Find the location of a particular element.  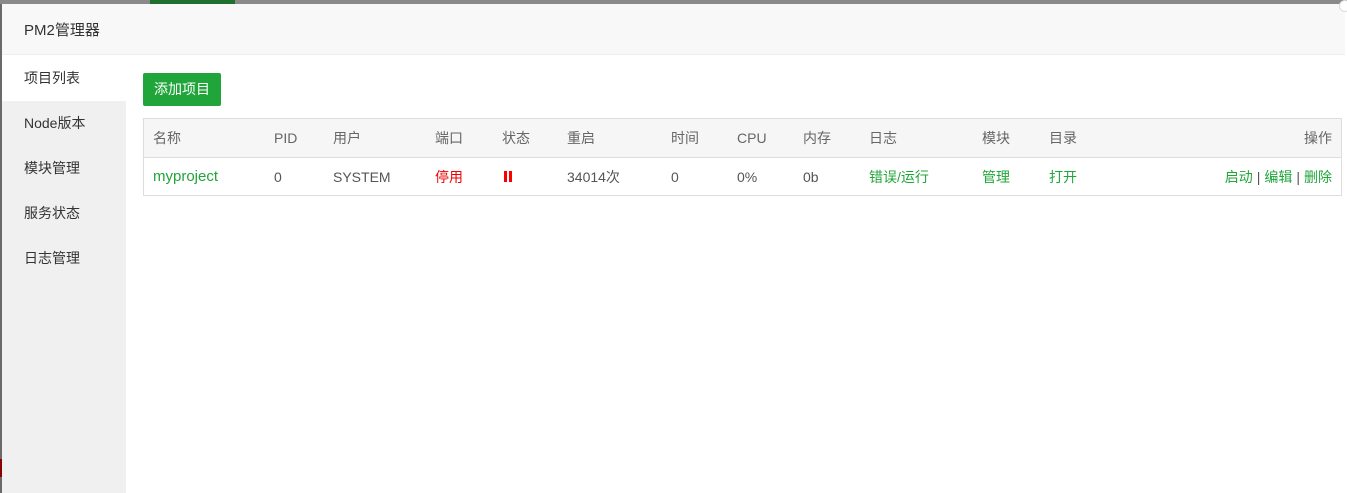

log-cell: 错误 / 运行 is located at coordinates (899, 176).